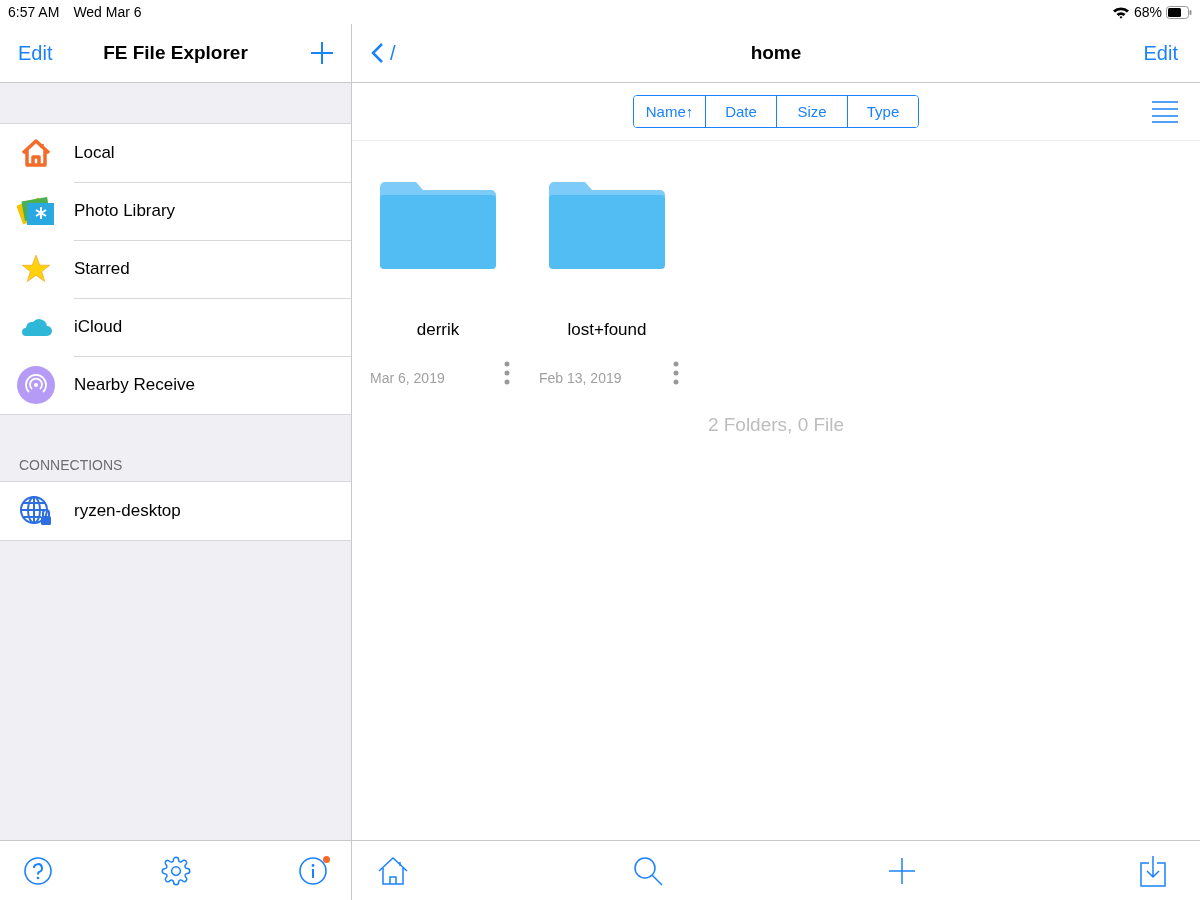  What do you see at coordinates (776, 425) in the screenshot?
I see `item-count: 2 Folders, 0 File` at bounding box center [776, 425].